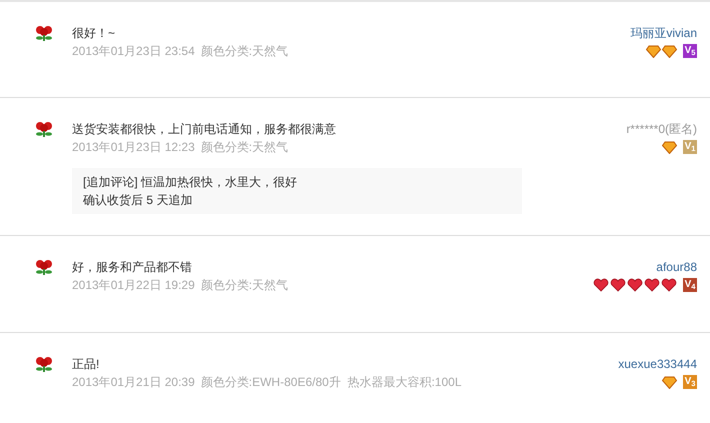 Image resolution: width=710 pixels, height=423 pixels. Describe the element at coordinates (133, 147) in the screenshot. I see `review-date: 2013年01月23日 12:23` at that location.